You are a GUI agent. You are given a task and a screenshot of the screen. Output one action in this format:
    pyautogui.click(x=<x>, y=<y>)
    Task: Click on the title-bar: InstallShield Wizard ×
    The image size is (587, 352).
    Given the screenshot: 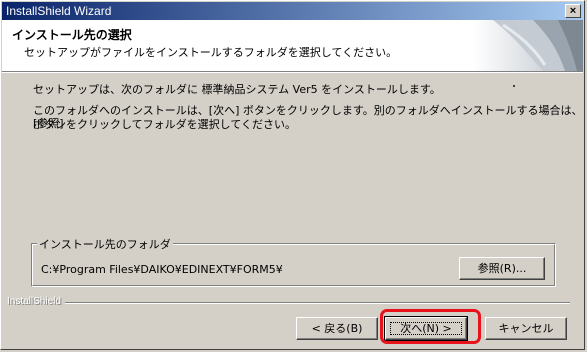 What is the action you would take?
    pyautogui.click(x=292, y=11)
    